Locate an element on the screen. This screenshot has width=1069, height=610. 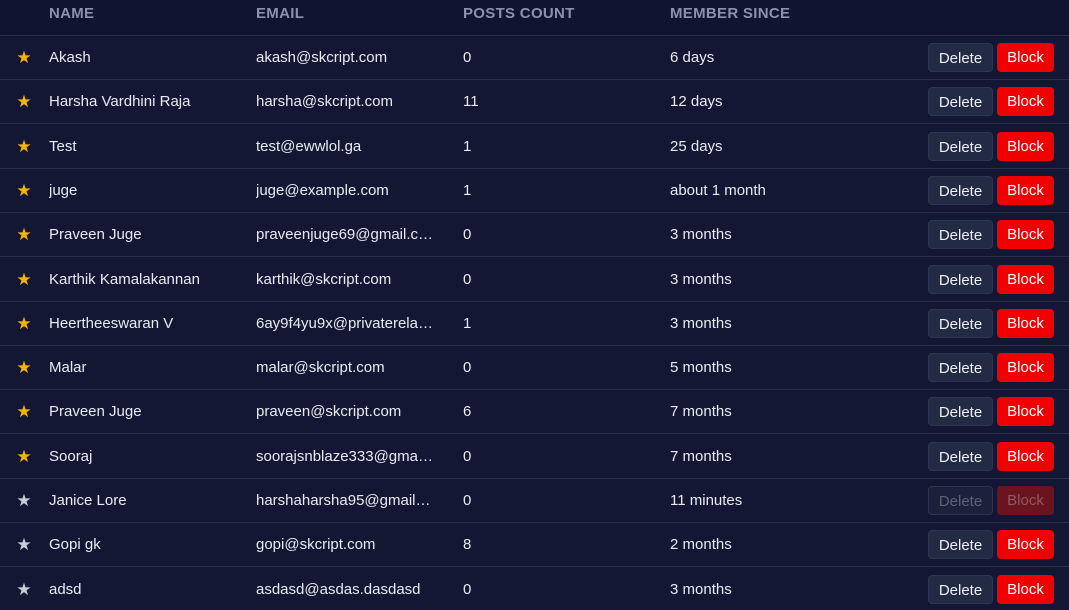
user-member-since: 2 months is located at coordinates (701, 545).